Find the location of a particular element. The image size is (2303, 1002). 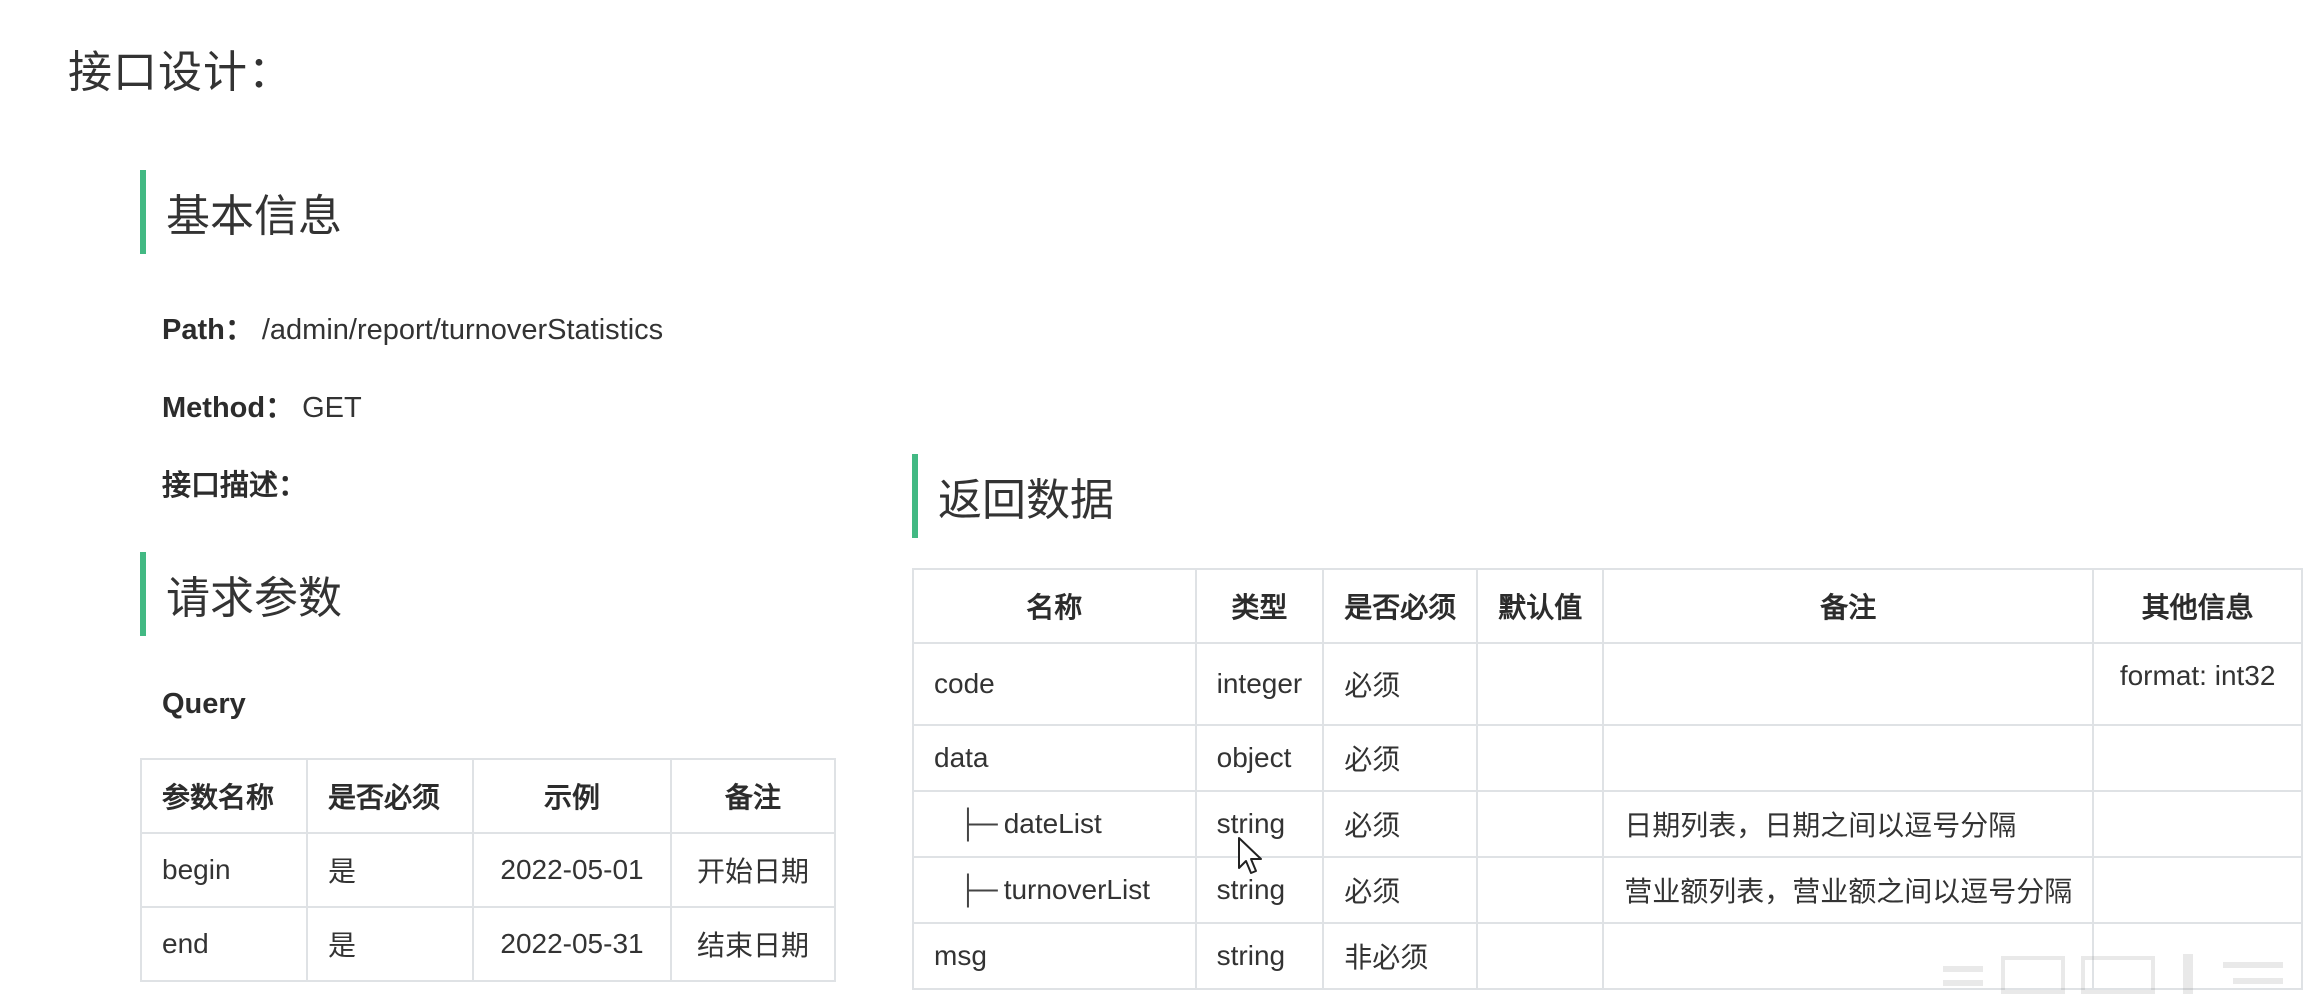

method-value: GET is located at coordinates (332, 408).